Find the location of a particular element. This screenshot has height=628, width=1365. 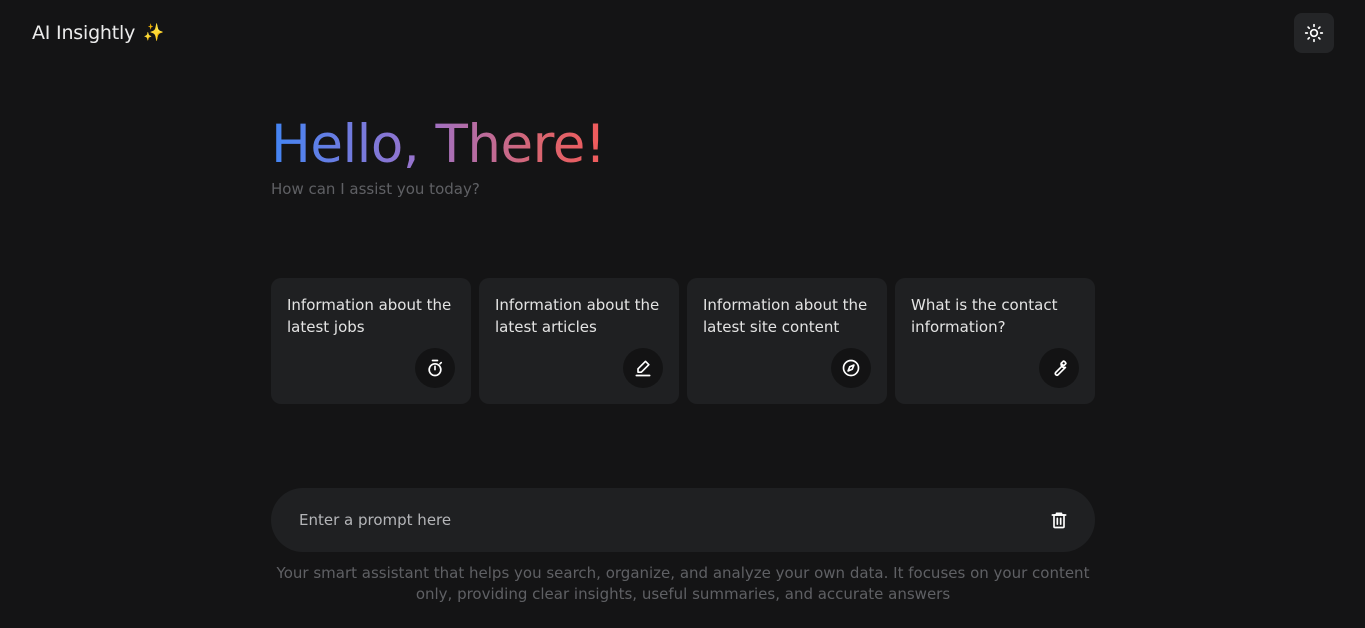

app-title-text: AI Insightly is located at coordinates (84, 33).